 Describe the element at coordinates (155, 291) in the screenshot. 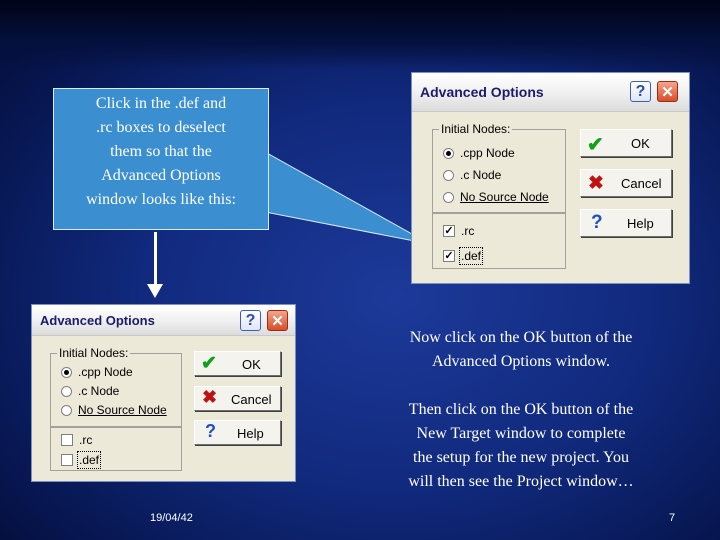

I see `down-arrow-icon` at that location.